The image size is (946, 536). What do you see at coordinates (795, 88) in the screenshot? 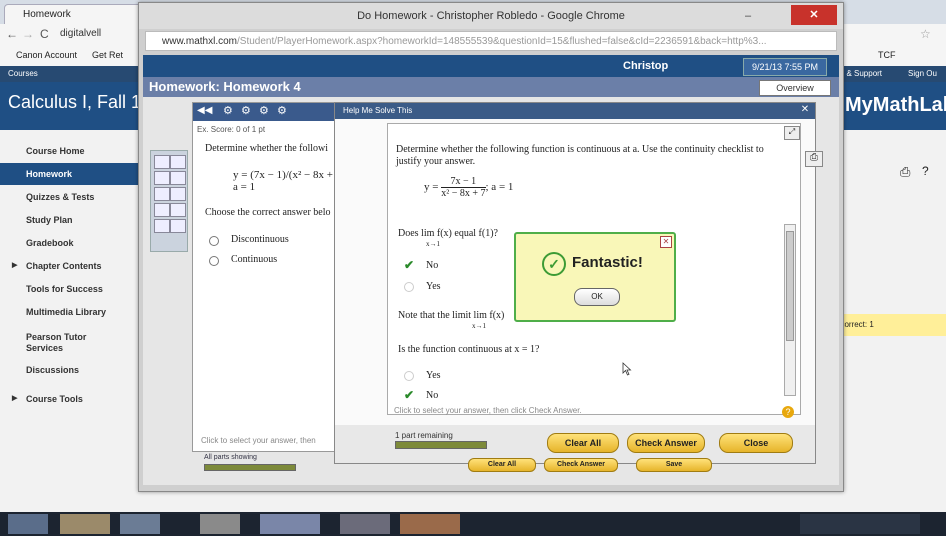
I see `overview-button: Overview` at bounding box center [795, 88].